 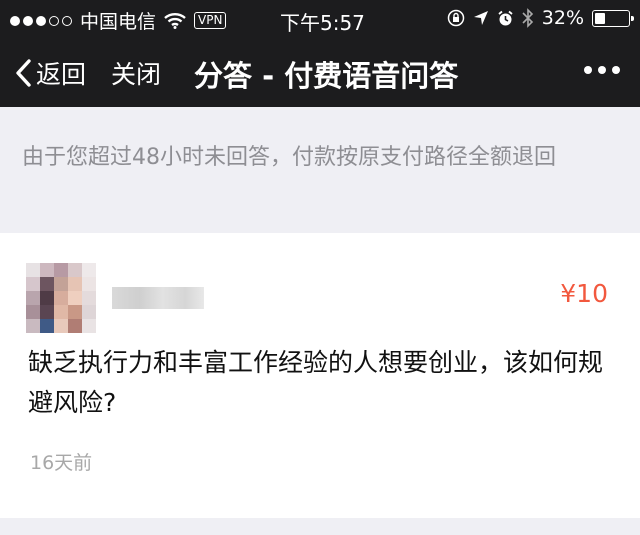 What do you see at coordinates (505, 17) in the screenshot?
I see `alarm-icon` at bounding box center [505, 17].